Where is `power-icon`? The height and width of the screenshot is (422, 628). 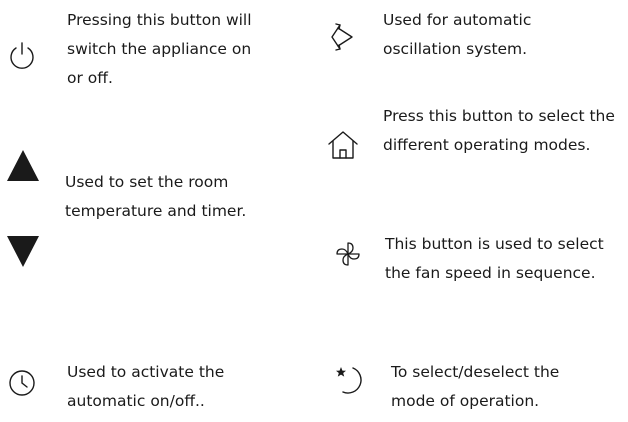 power-icon is located at coordinates (22, 55).